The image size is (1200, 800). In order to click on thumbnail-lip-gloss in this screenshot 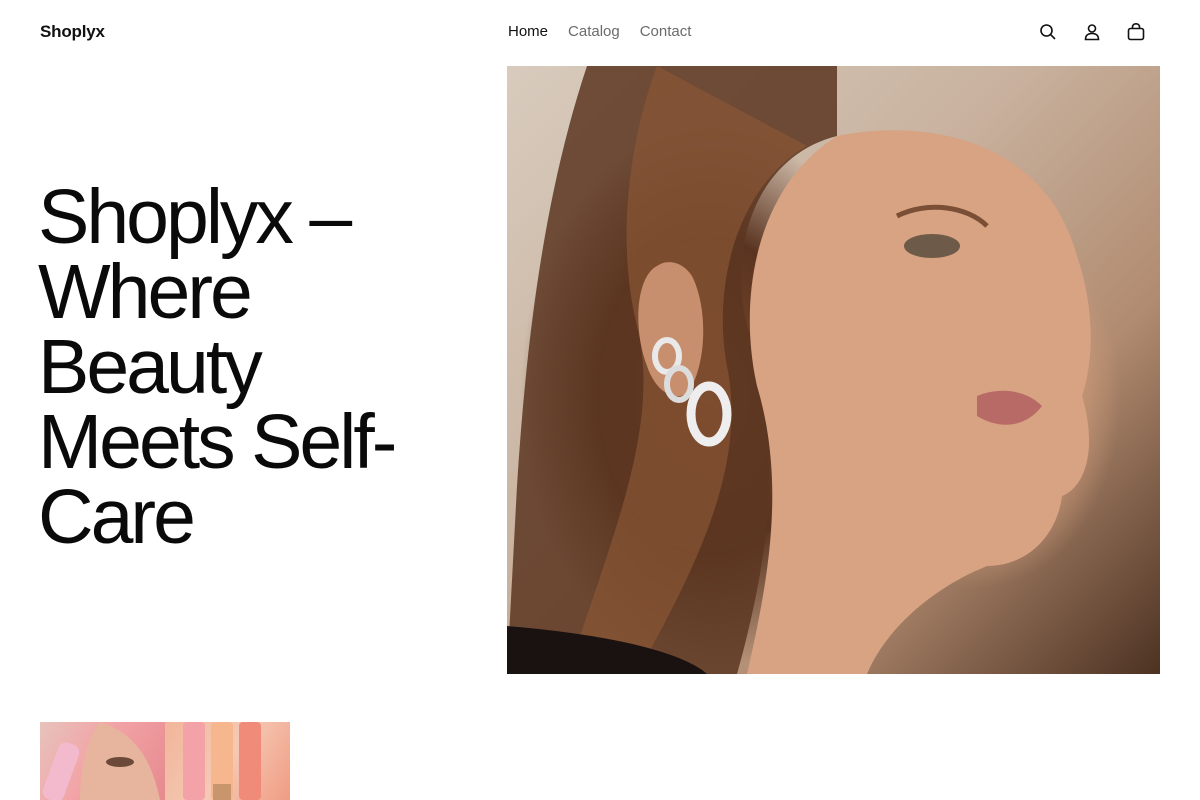, I will do `click(227, 761)`.